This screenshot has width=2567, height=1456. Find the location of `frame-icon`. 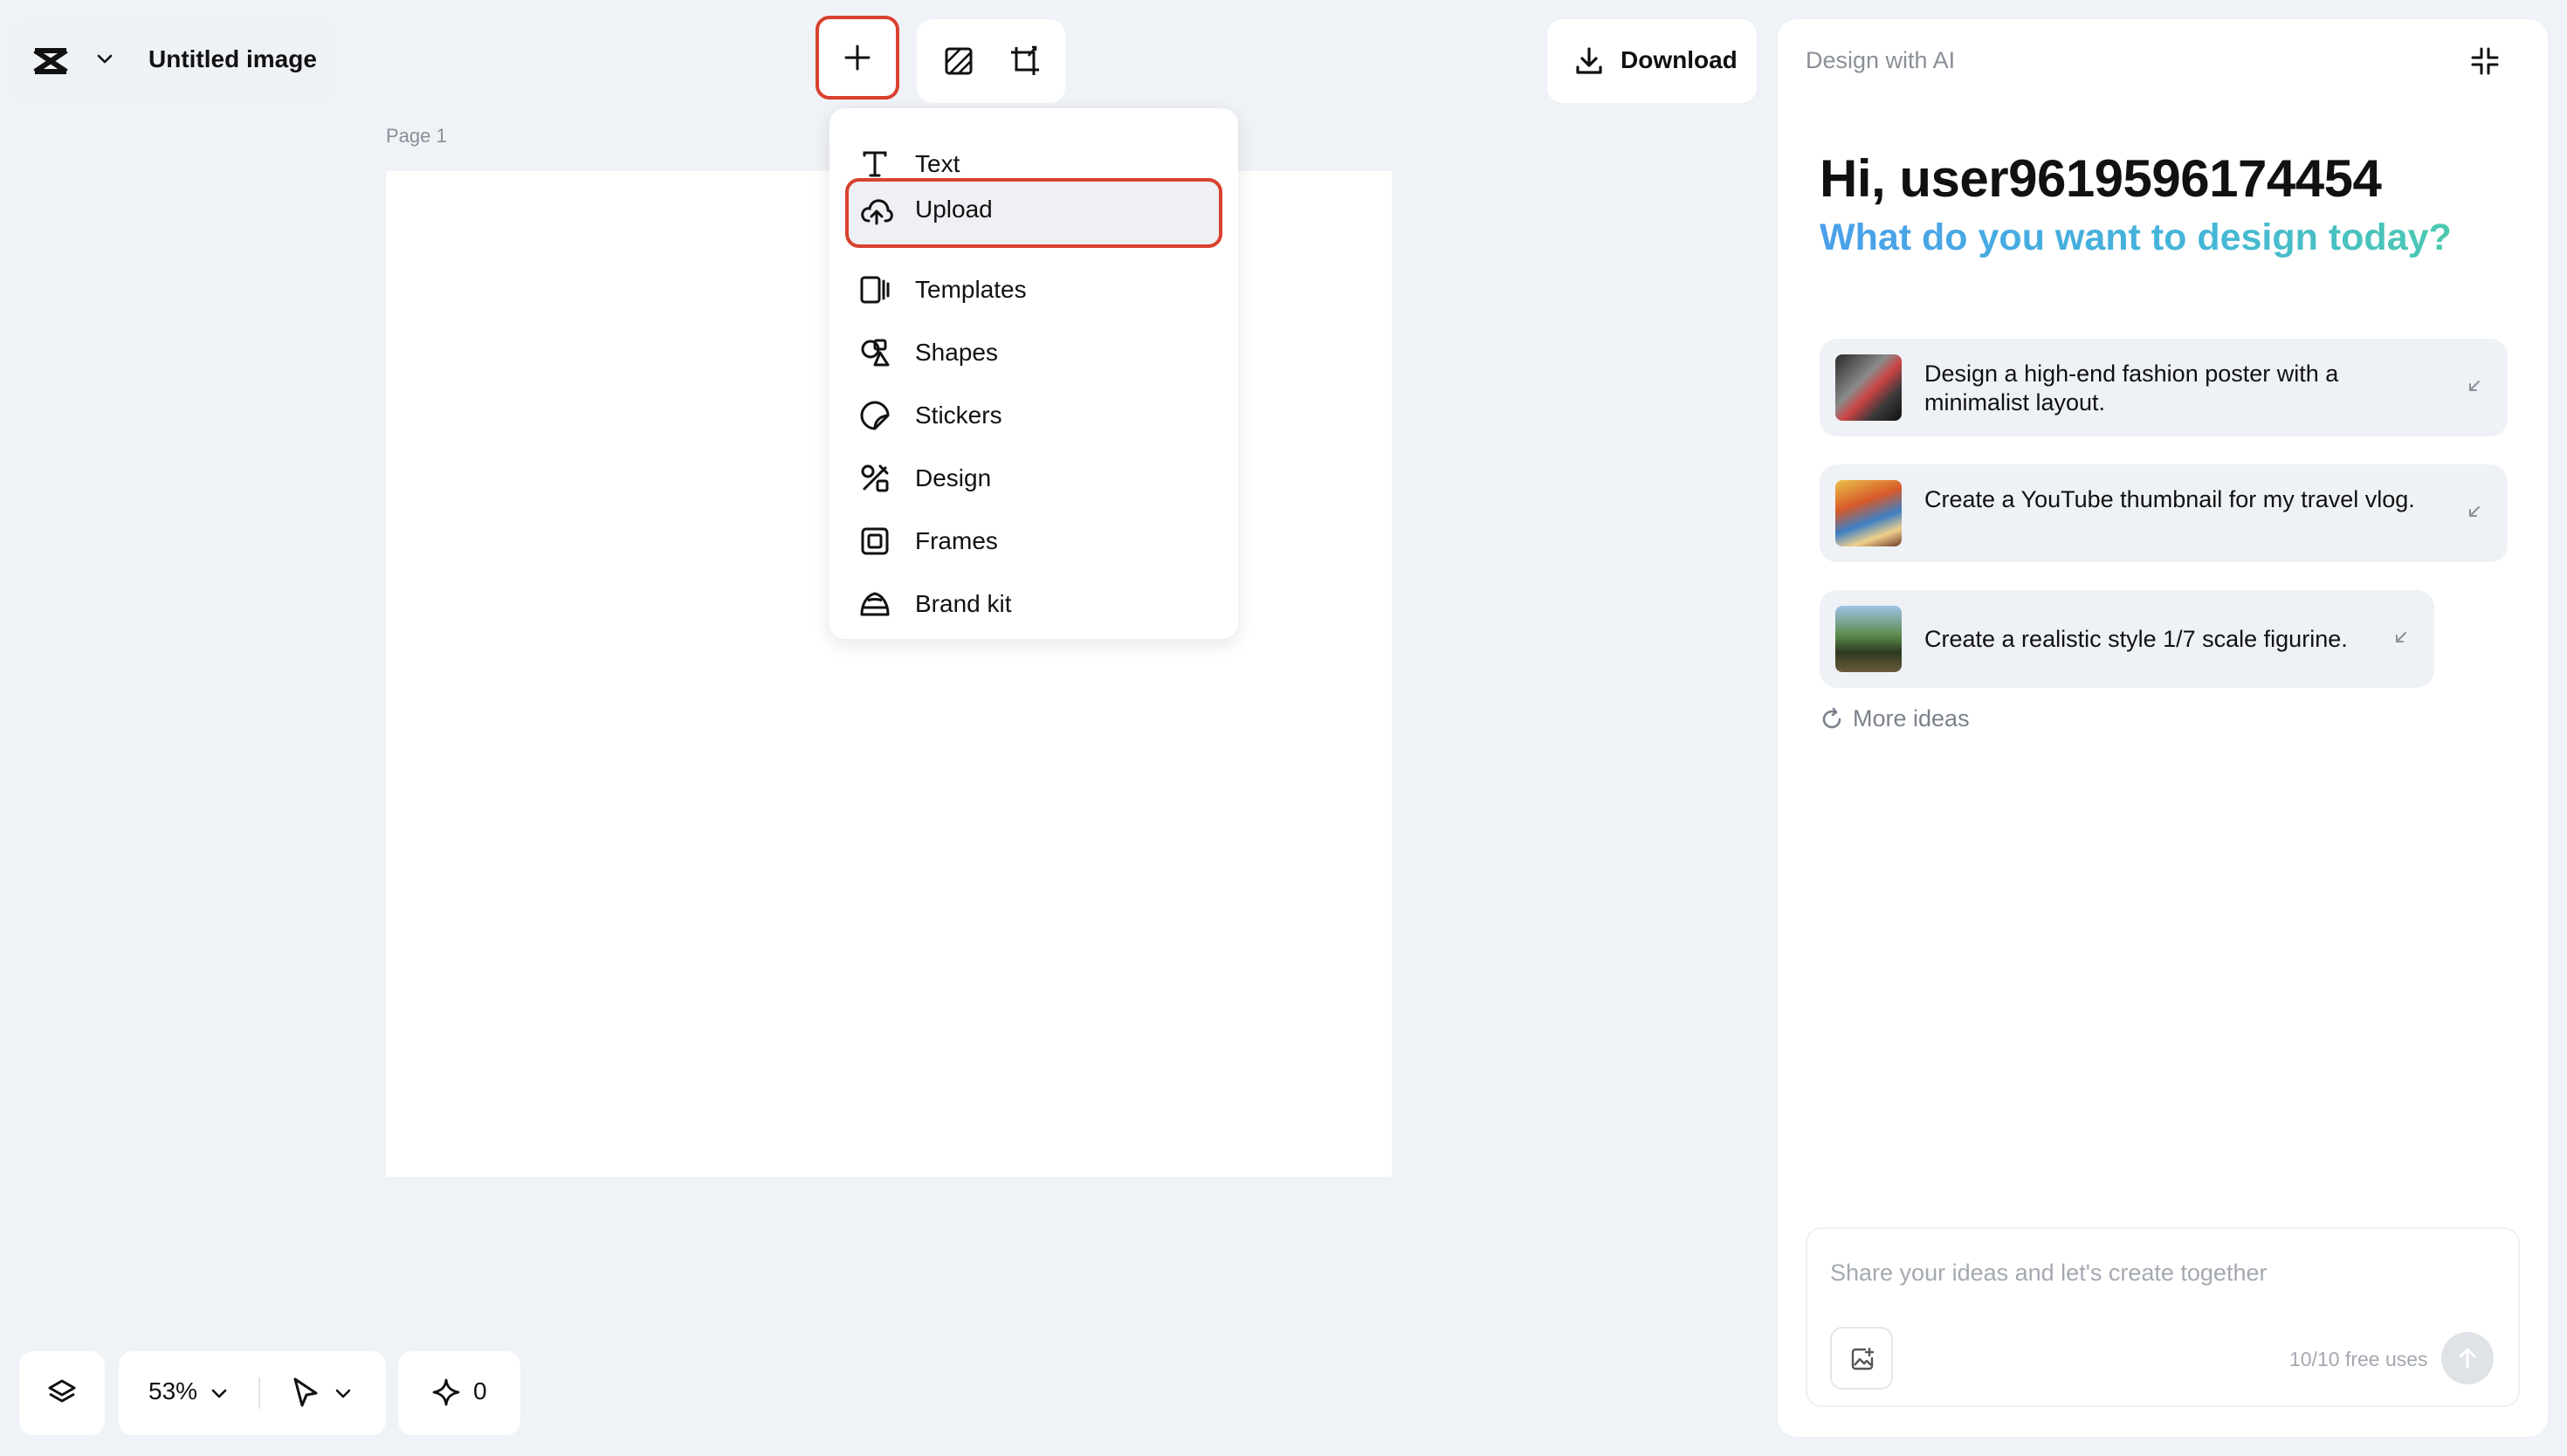

frame-icon is located at coordinates (875, 541).